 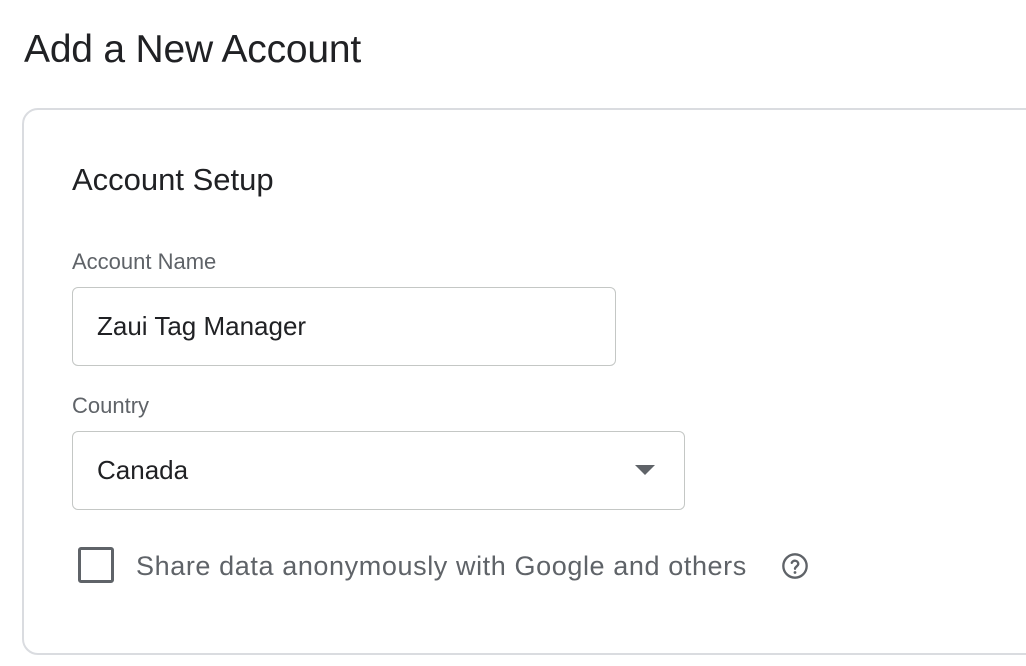 What do you see at coordinates (795, 566) in the screenshot?
I see `help-circle-outline-icon` at bounding box center [795, 566].